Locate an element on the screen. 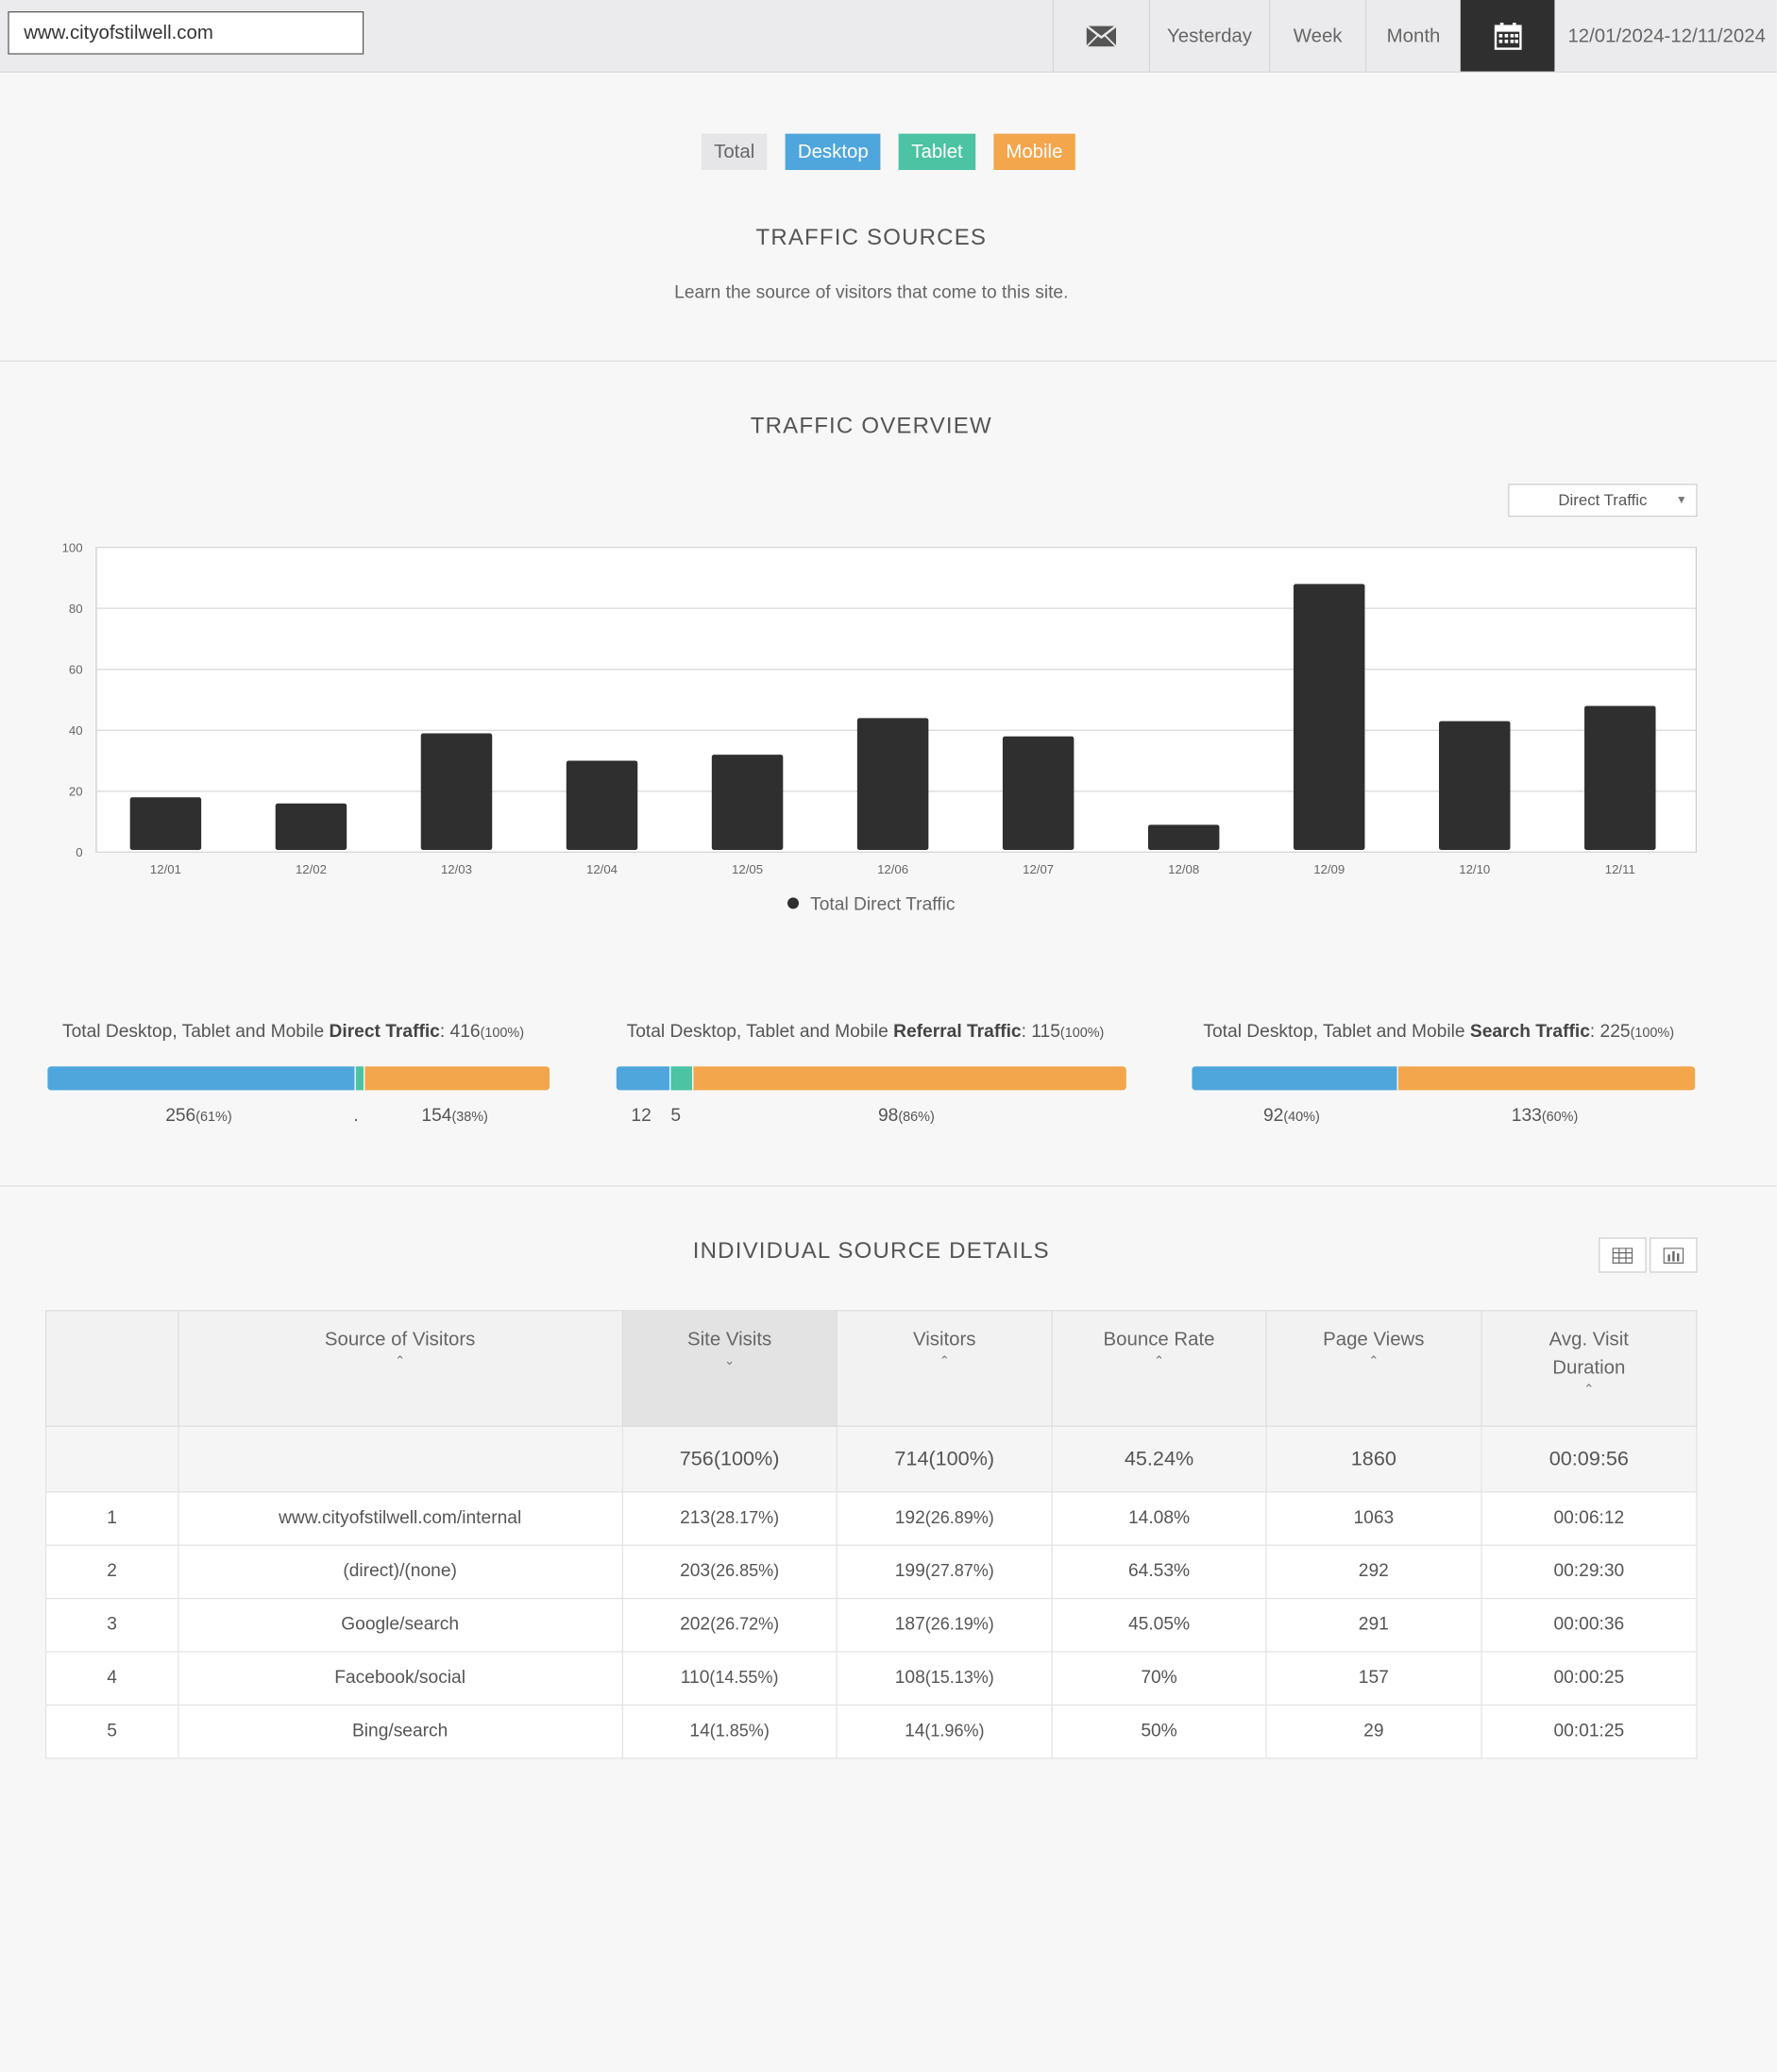 The image size is (1777, 2072). value-pct: (60%) is located at coordinates (1560, 1117).